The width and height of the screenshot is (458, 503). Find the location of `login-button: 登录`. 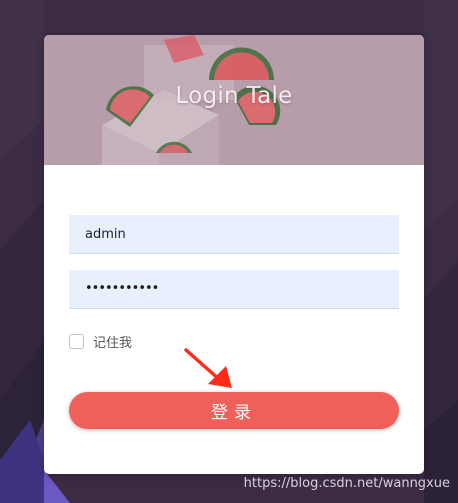

login-button: 登录 is located at coordinates (234, 410).